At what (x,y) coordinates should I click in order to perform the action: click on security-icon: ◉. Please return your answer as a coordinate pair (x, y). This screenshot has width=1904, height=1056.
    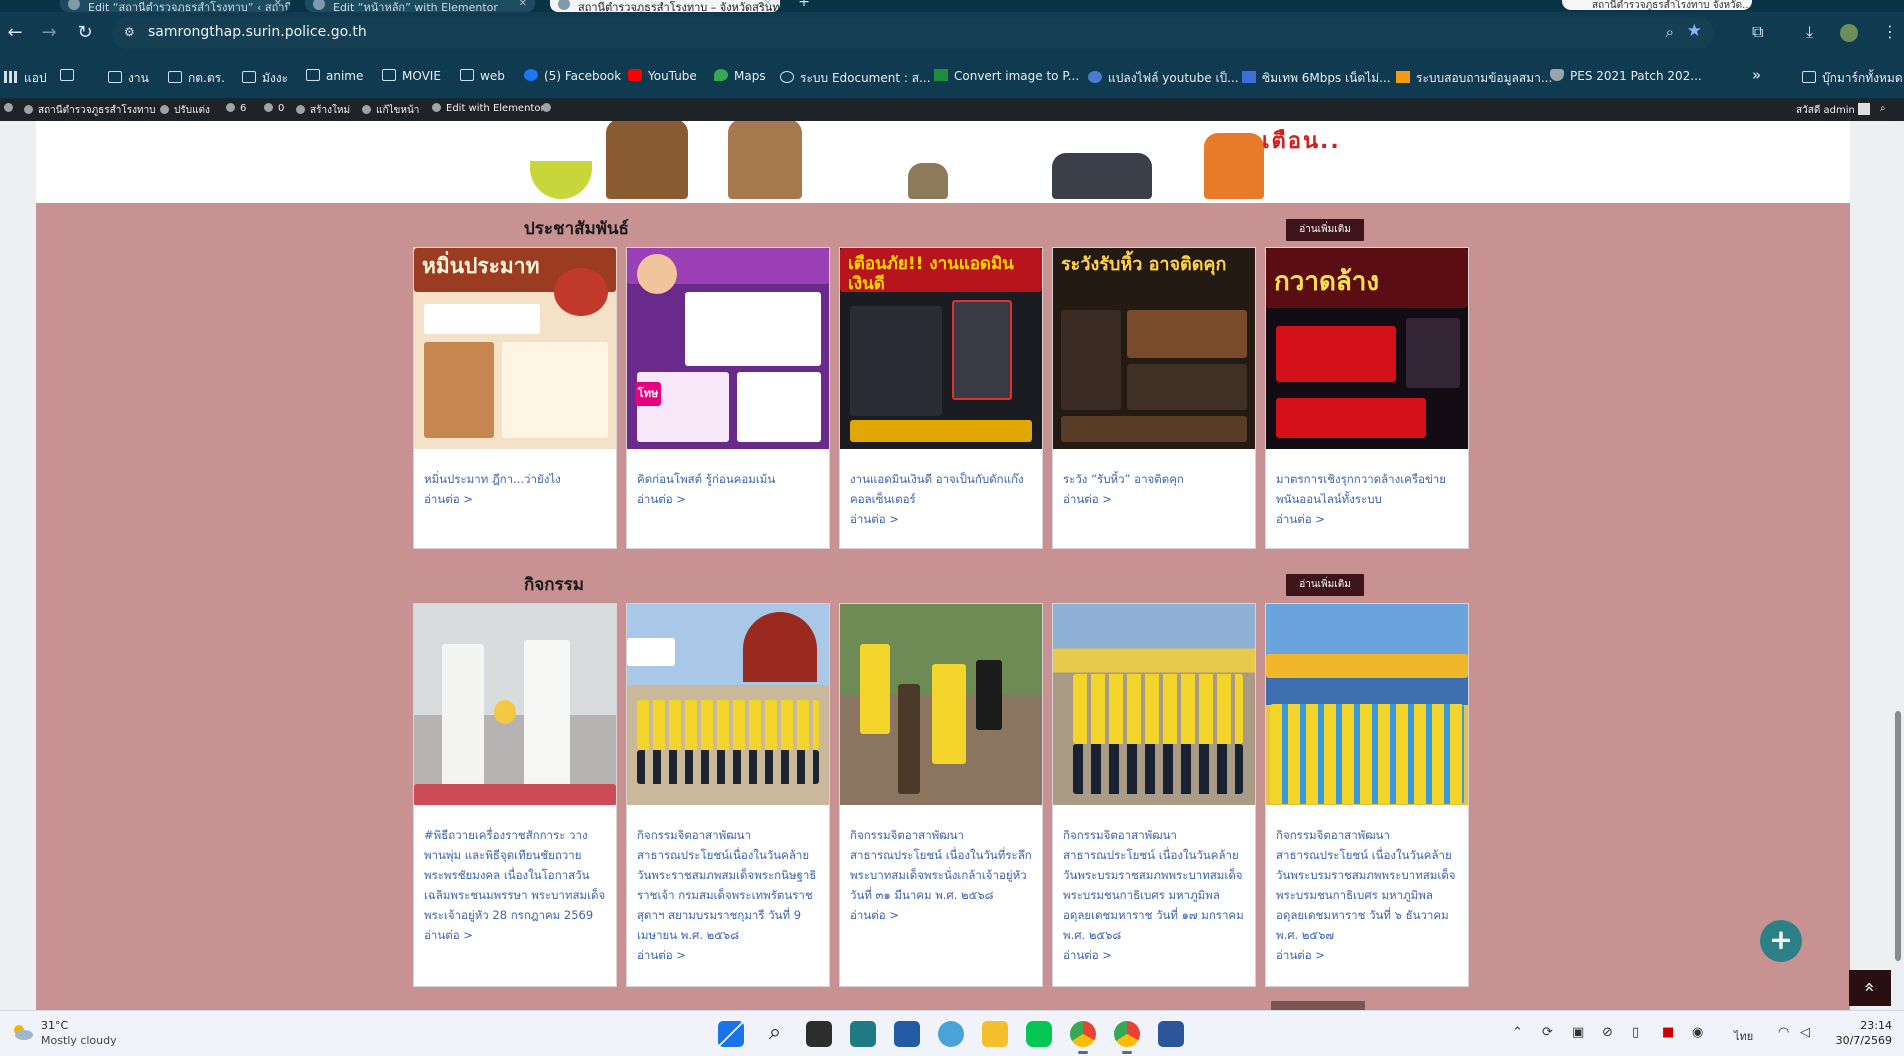
    Looking at the image, I should click on (1697, 1032).